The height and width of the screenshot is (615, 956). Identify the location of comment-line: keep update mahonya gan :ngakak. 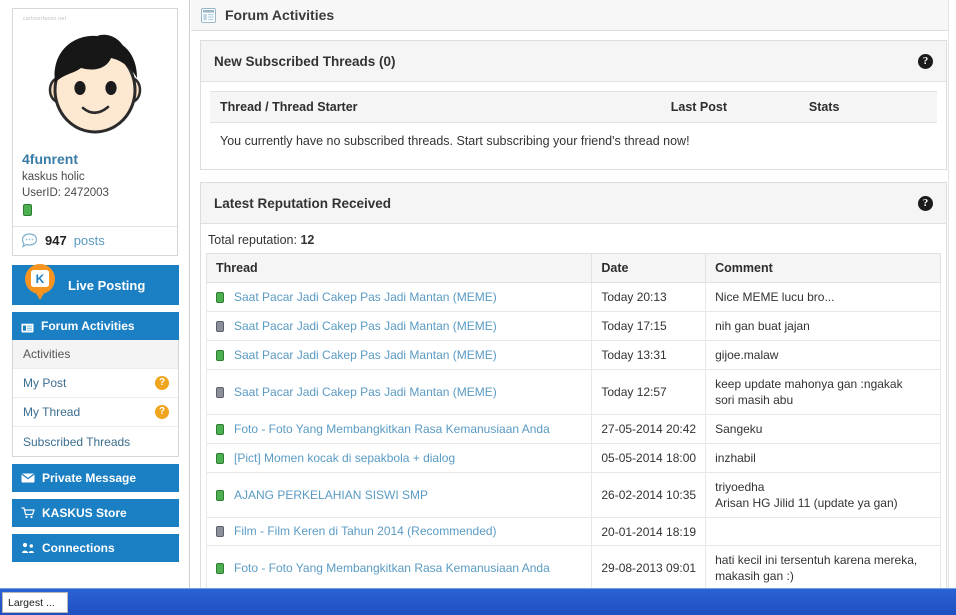
(809, 384).